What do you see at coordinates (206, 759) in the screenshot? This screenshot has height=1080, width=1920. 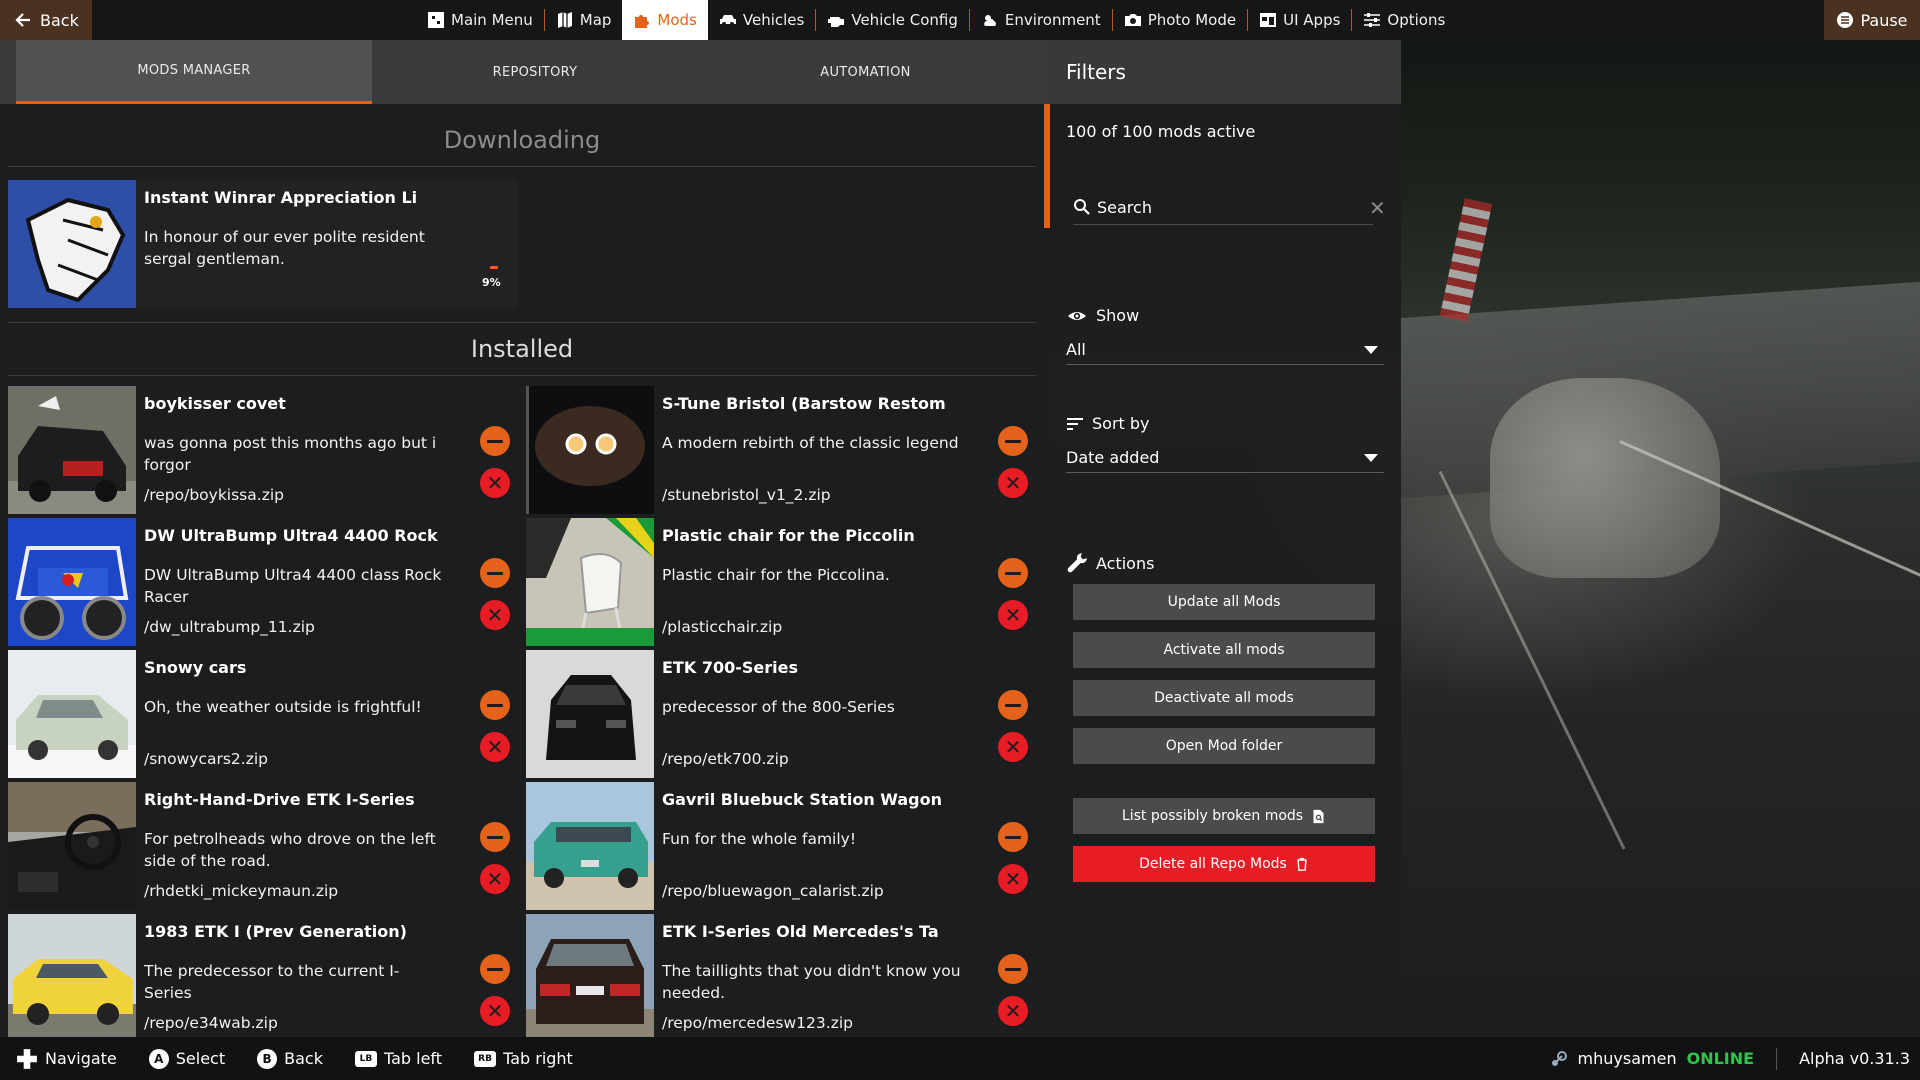 I see `mod-file-path: /snowycars2.zip` at bounding box center [206, 759].